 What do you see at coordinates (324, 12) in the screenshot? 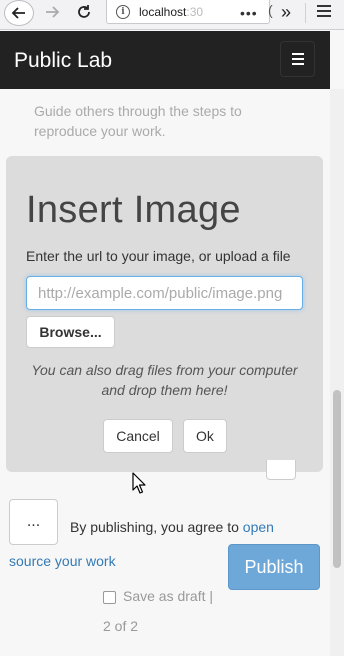
I see `browser-menu-button` at bounding box center [324, 12].